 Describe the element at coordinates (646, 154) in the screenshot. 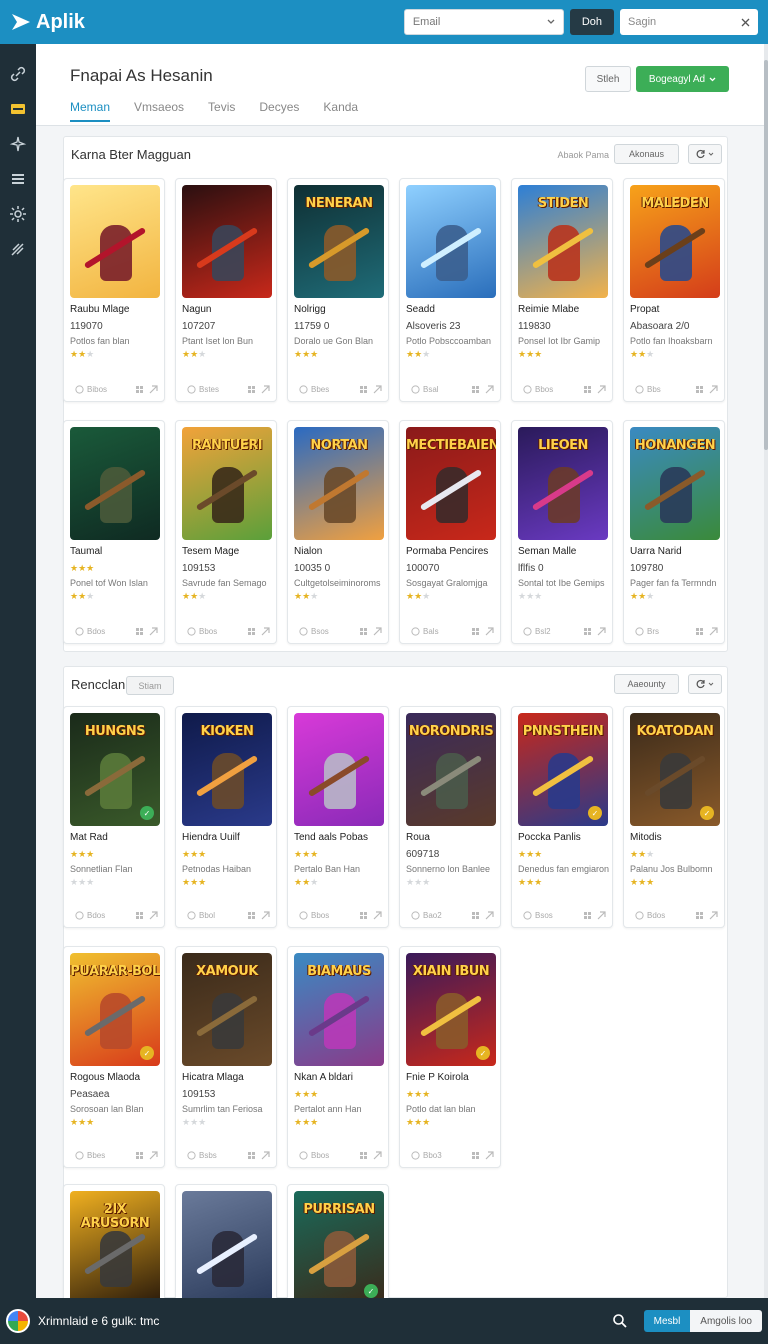

I see `section-dropdown: Akonaus` at that location.